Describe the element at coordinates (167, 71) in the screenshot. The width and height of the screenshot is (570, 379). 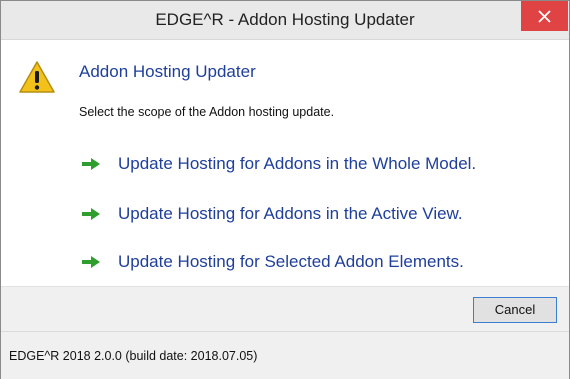
I see `main-instruction: Addon Hosting Updater` at that location.